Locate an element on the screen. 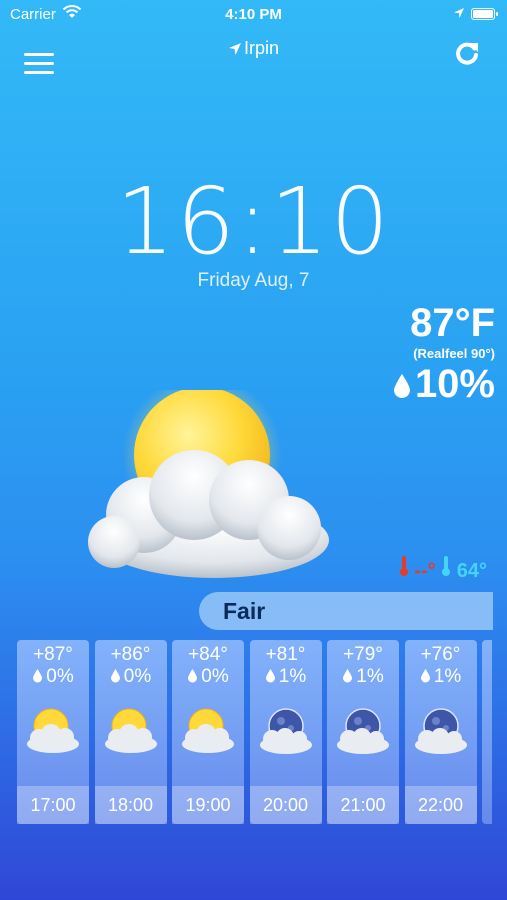 The width and height of the screenshot is (507, 900). refresh-icon is located at coordinates (467, 53).